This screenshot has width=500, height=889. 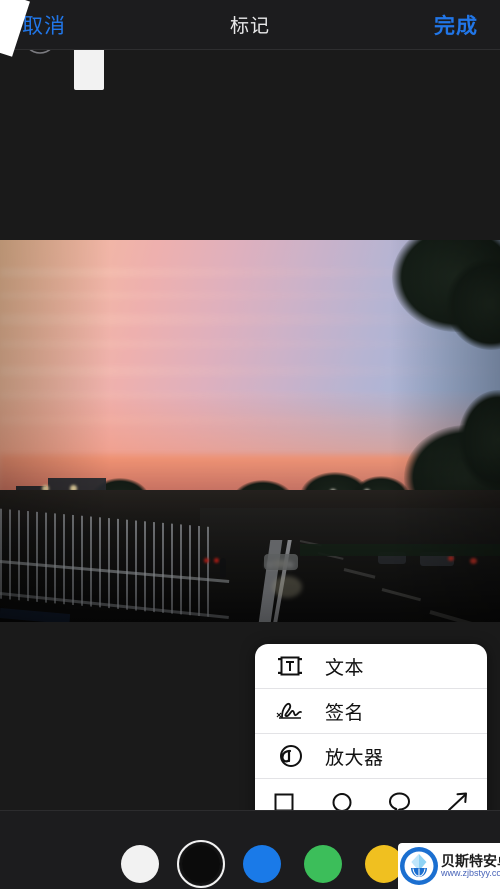 I want to click on watermark-title: 贝斯特安卓网, so click(x=470, y=860).